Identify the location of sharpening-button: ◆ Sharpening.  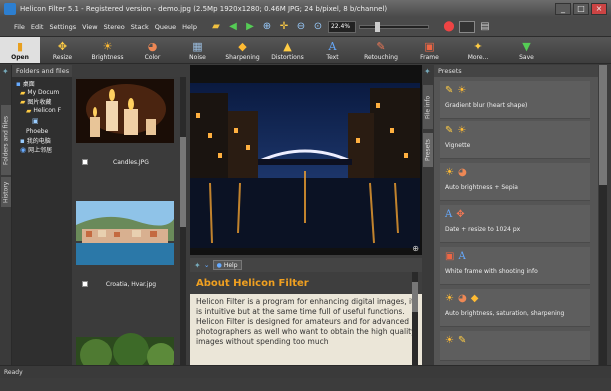
(242, 50).